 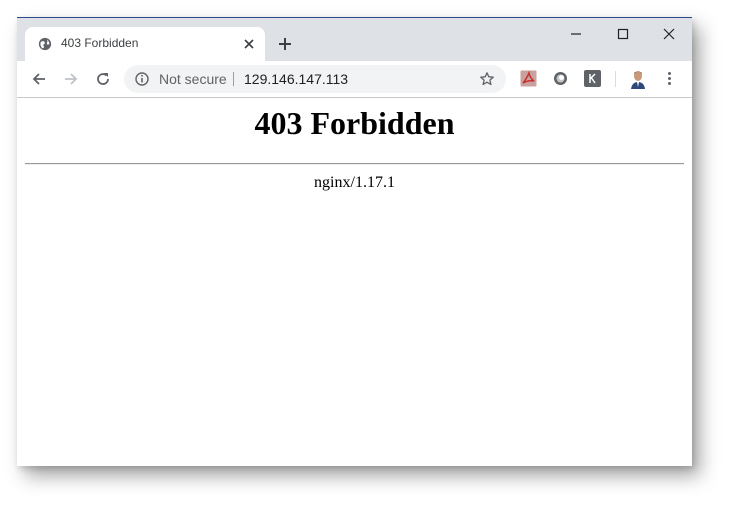 What do you see at coordinates (354, 123) in the screenshot?
I see `page-title: 403 Forbidden` at bounding box center [354, 123].